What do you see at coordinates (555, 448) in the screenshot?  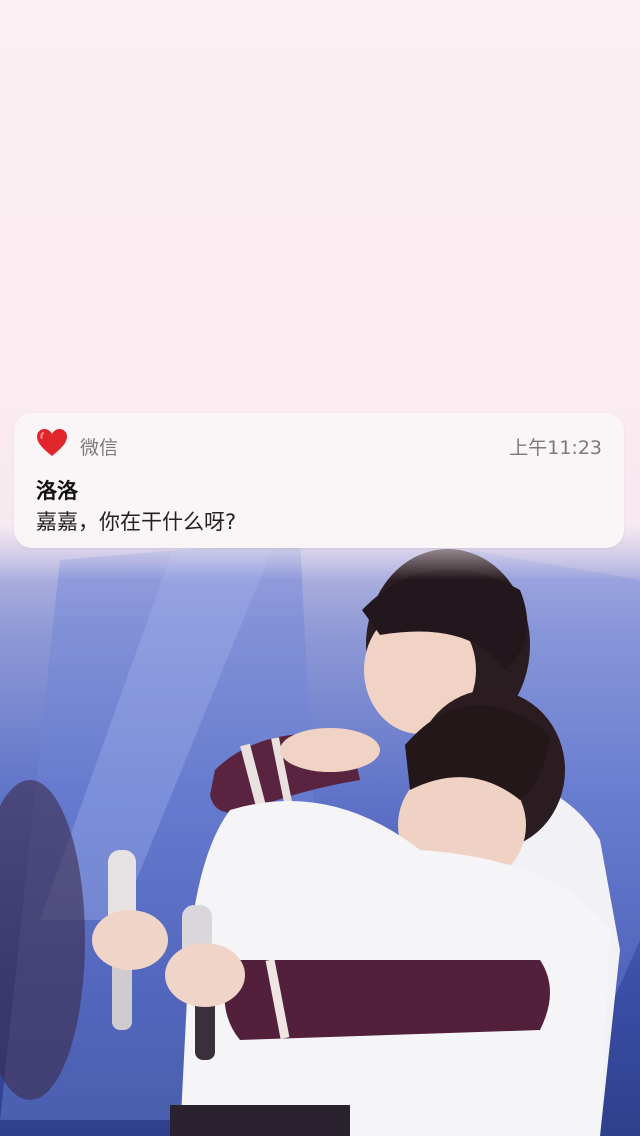 I see `notification-time: 上午11:23` at bounding box center [555, 448].